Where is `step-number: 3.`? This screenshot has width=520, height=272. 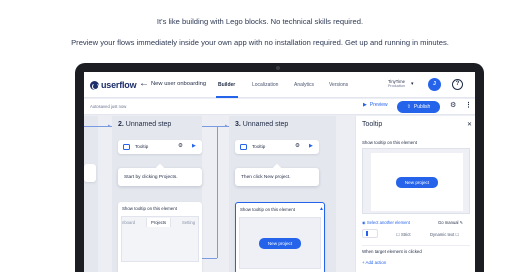
step-number: 3. is located at coordinates (238, 124).